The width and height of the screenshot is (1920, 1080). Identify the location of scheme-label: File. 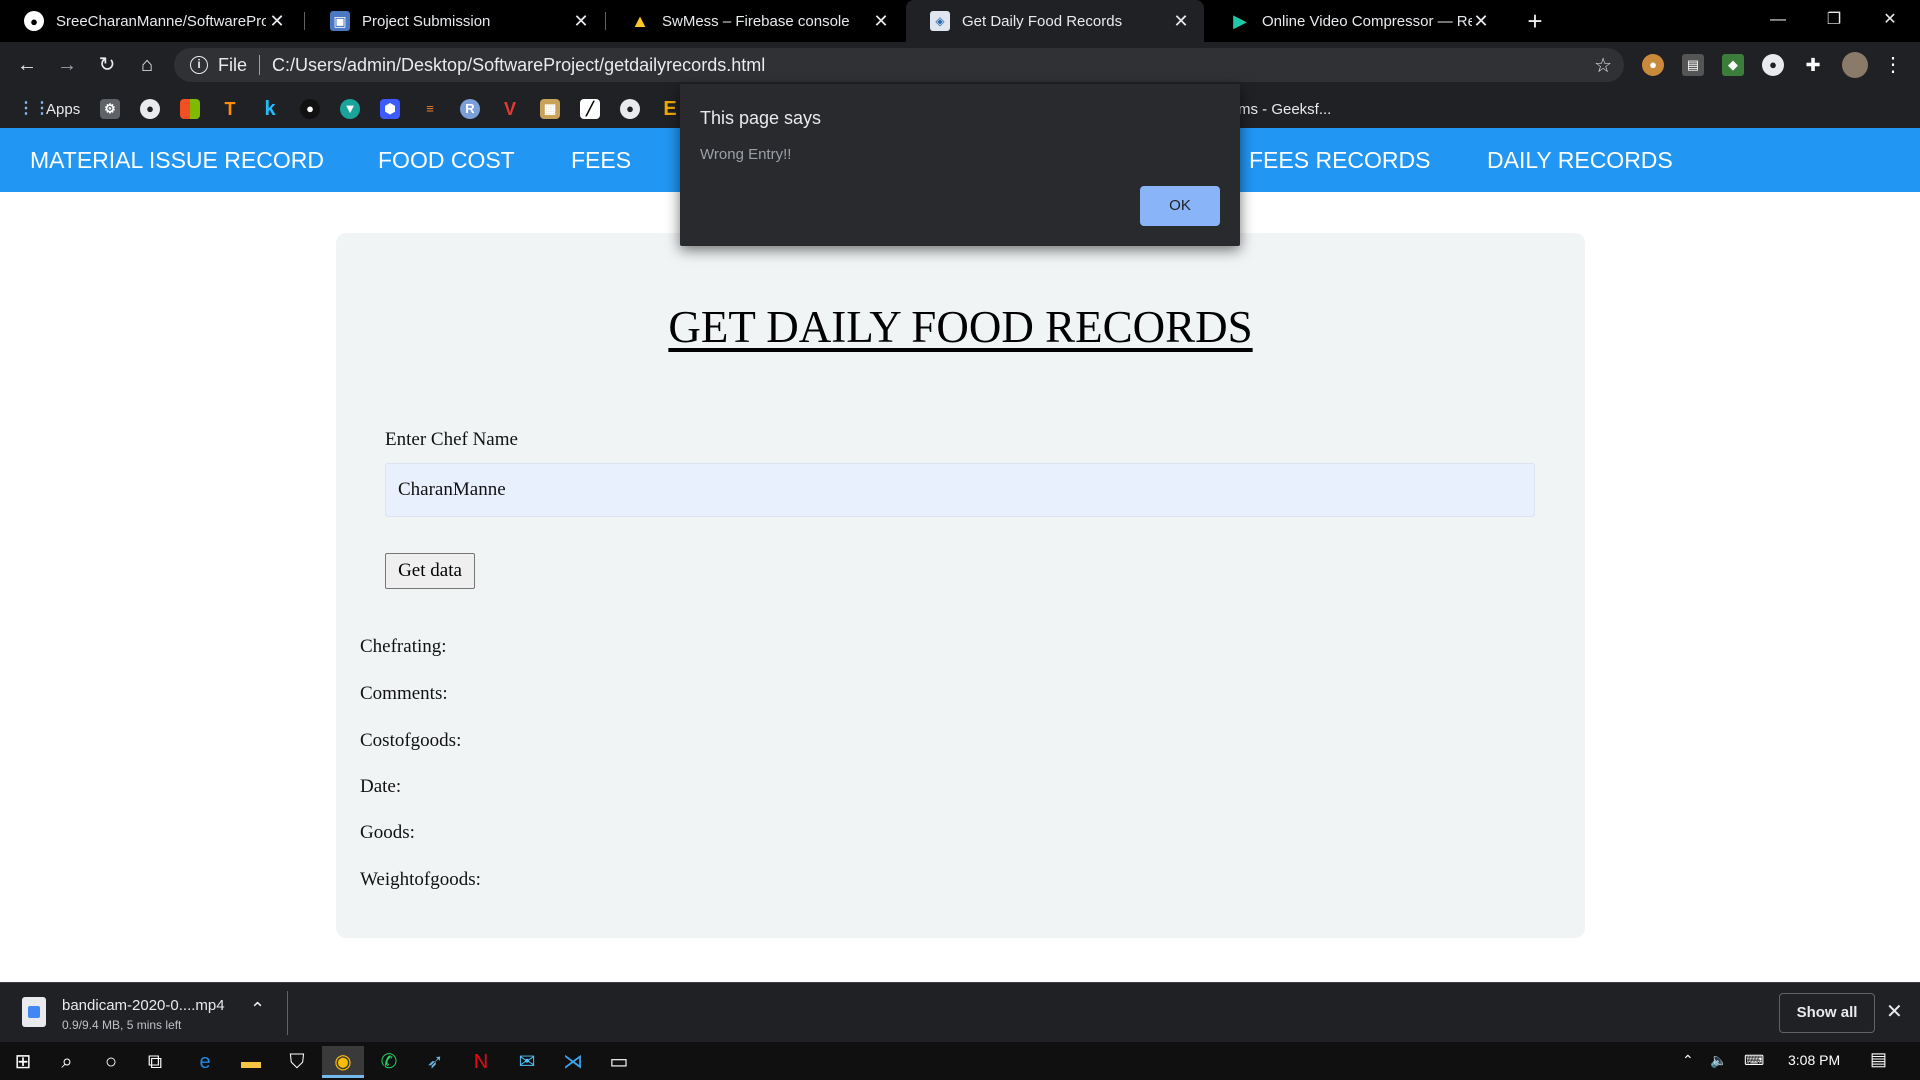
(233, 64).